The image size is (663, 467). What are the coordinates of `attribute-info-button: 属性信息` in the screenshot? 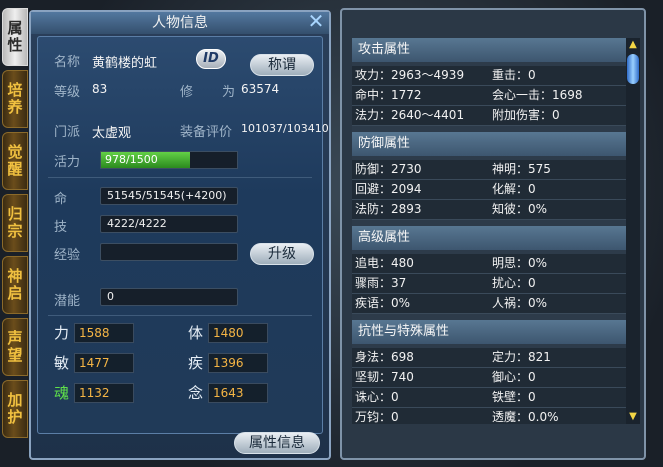 It's located at (277, 443).